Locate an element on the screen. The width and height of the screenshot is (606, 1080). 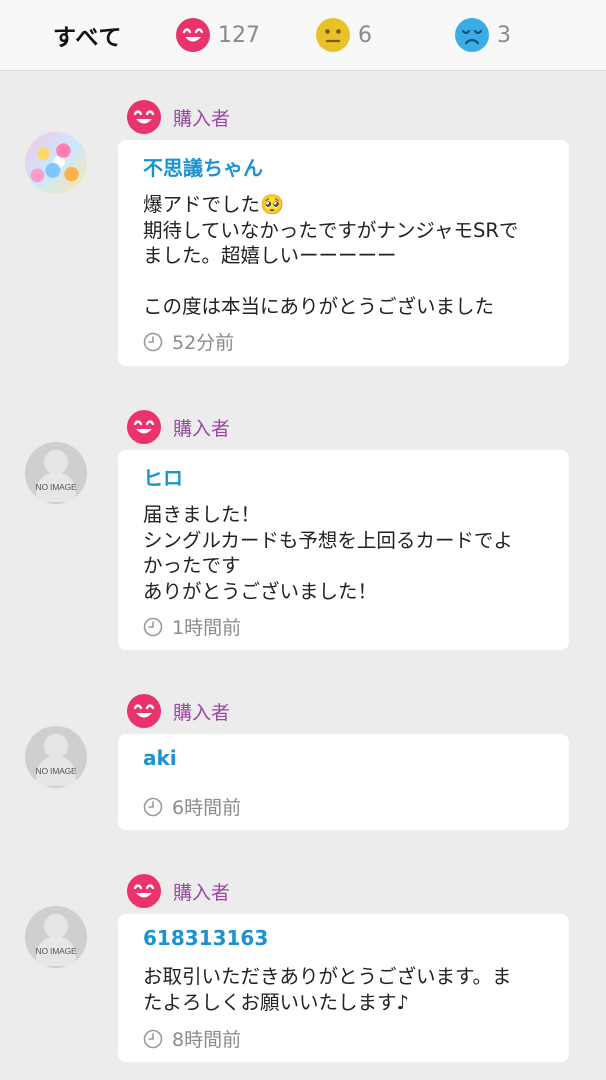
review-time: 8時間前 is located at coordinates (192, 1038).